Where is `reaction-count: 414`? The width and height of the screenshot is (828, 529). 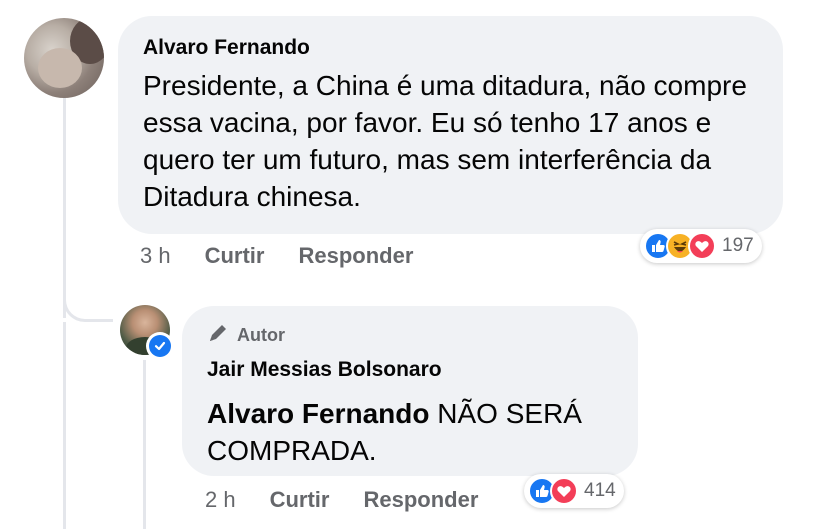 reaction-count: 414 is located at coordinates (600, 490).